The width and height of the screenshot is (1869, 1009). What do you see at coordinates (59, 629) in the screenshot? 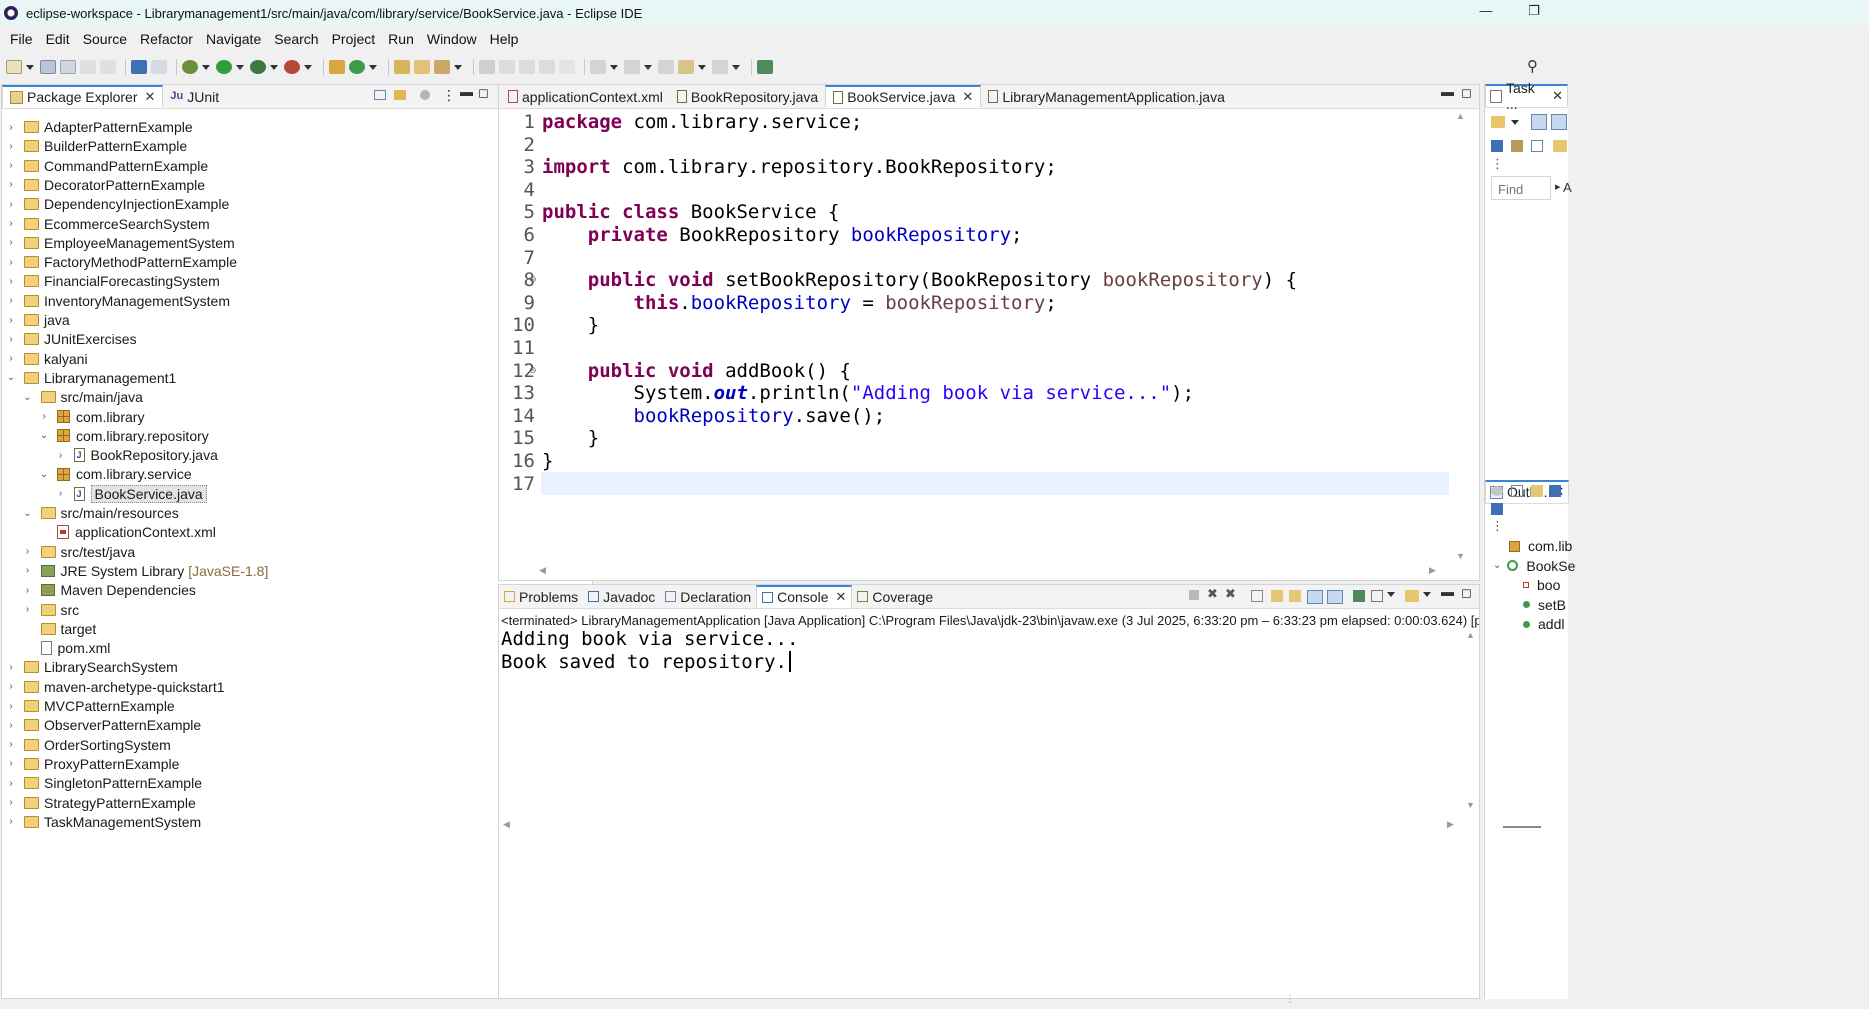
I see `tree-item: target` at bounding box center [59, 629].